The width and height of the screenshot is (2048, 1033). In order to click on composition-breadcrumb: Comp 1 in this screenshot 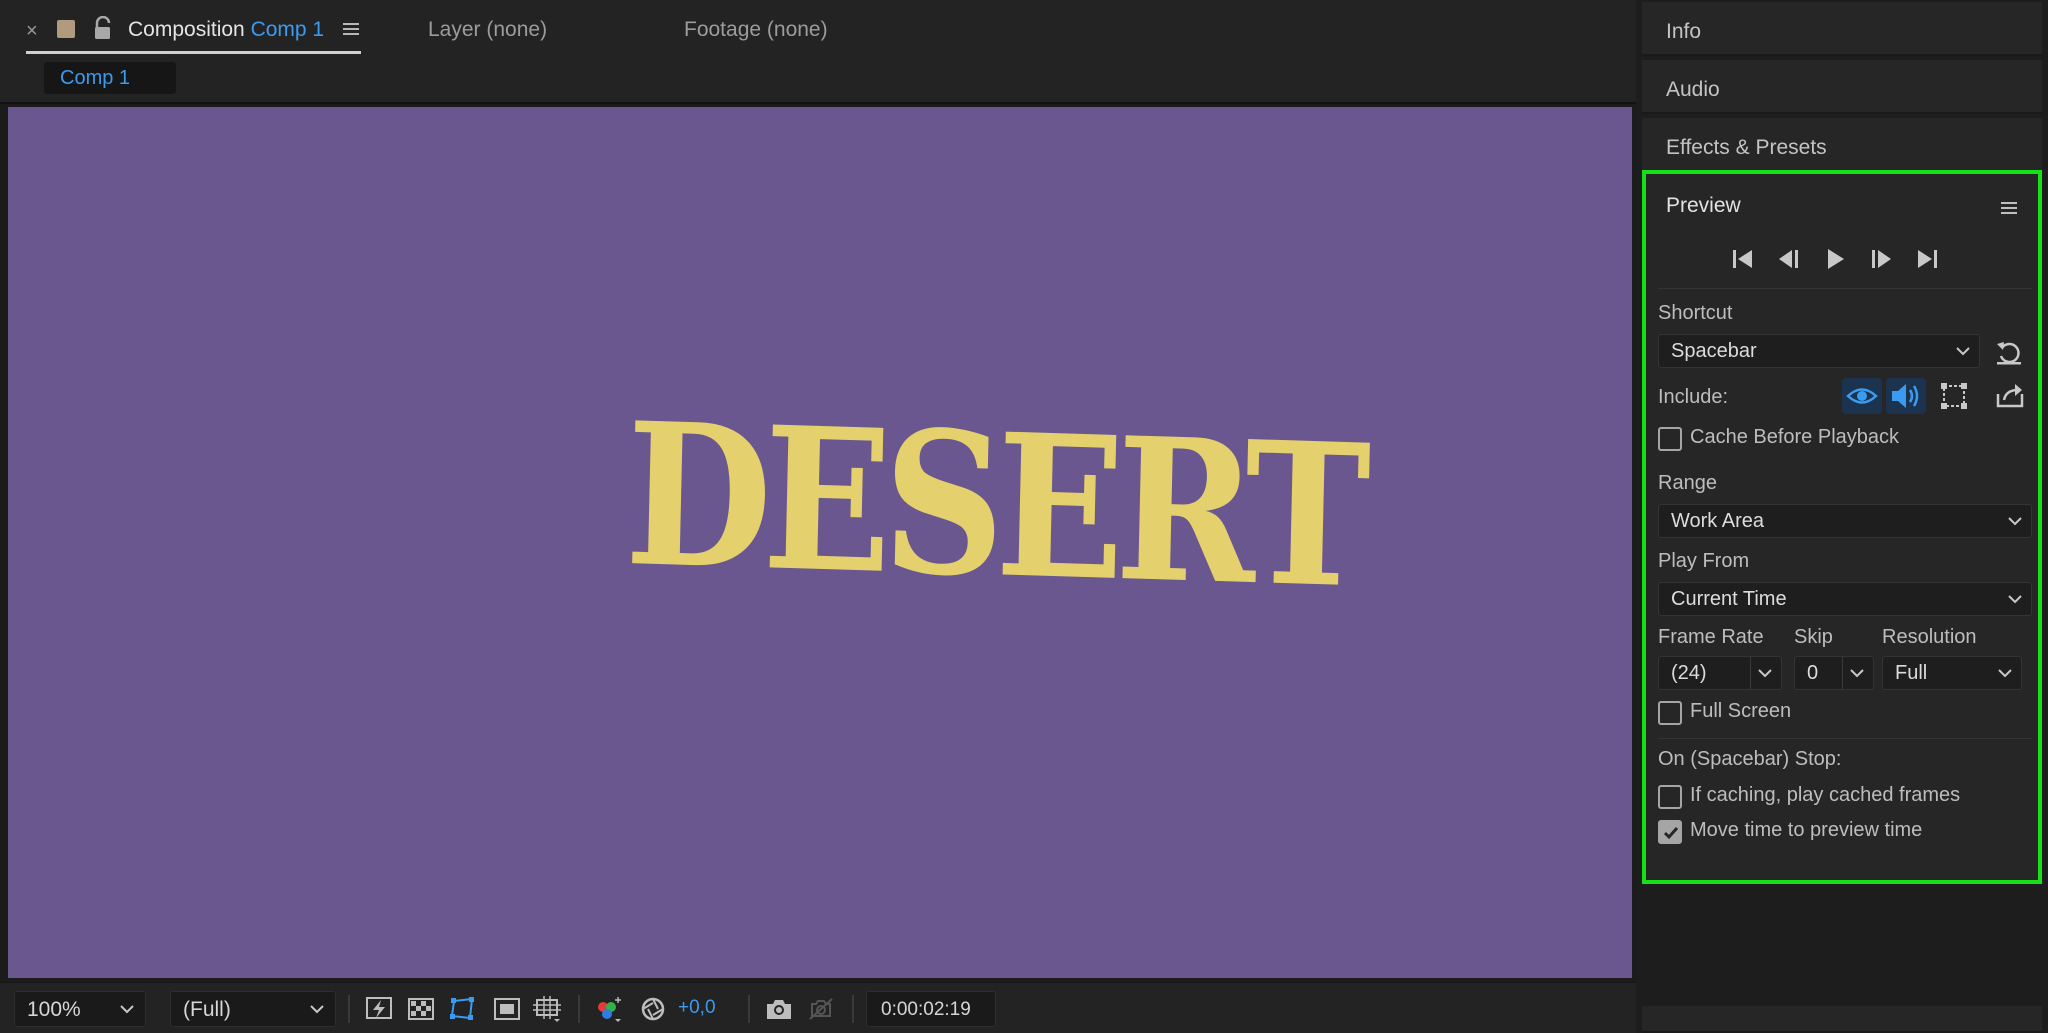, I will do `click(110, 78)`.